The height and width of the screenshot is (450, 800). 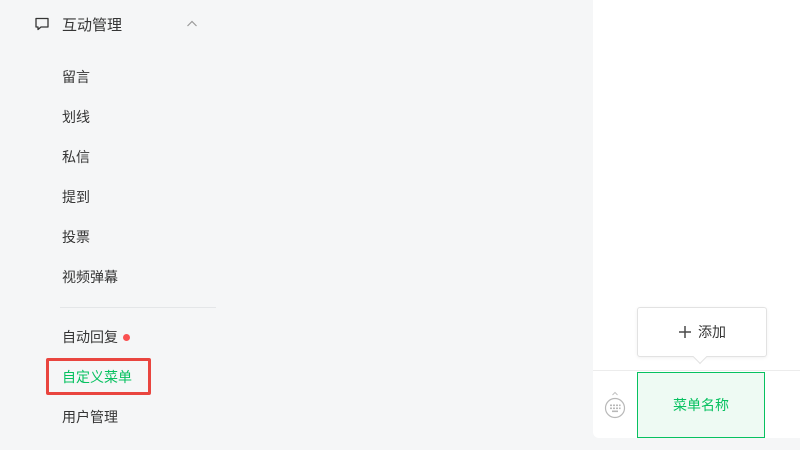 I want to click on nav-item-video-danmaku: 视频弹幕, so click(x=90, y=277).